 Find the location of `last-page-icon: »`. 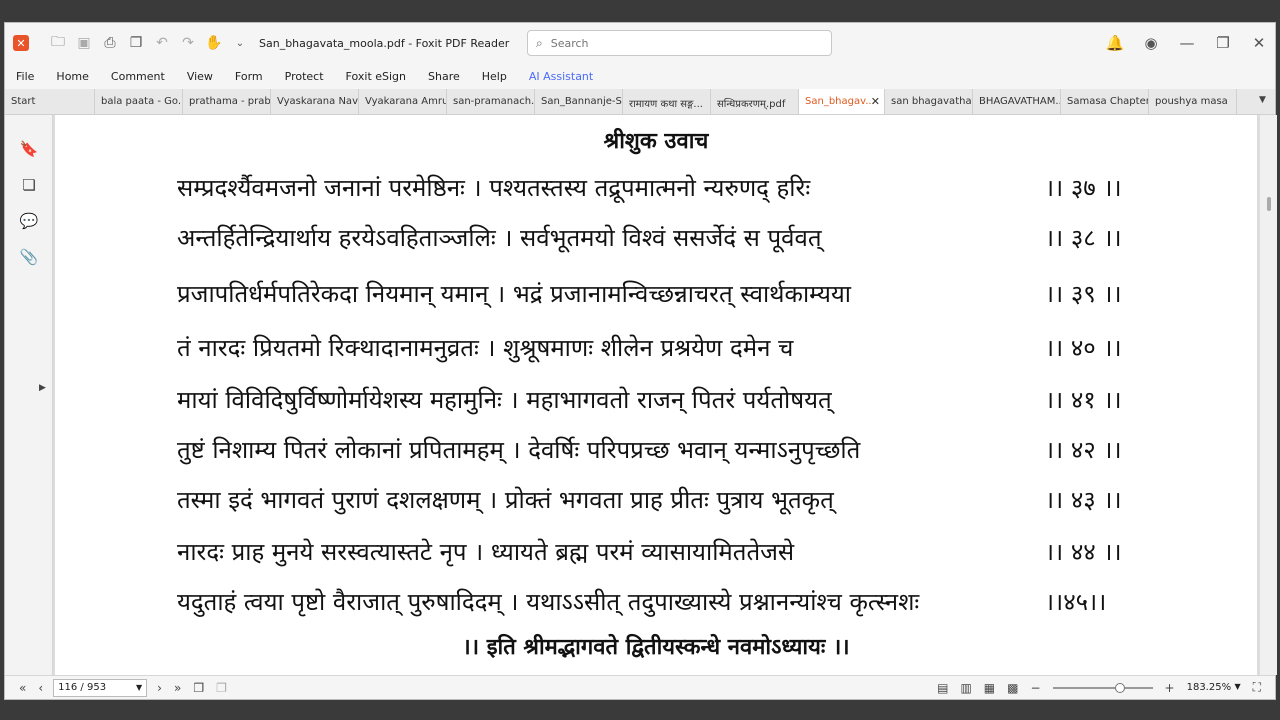

last-page-icon: » is located at coordinates (177, 688).